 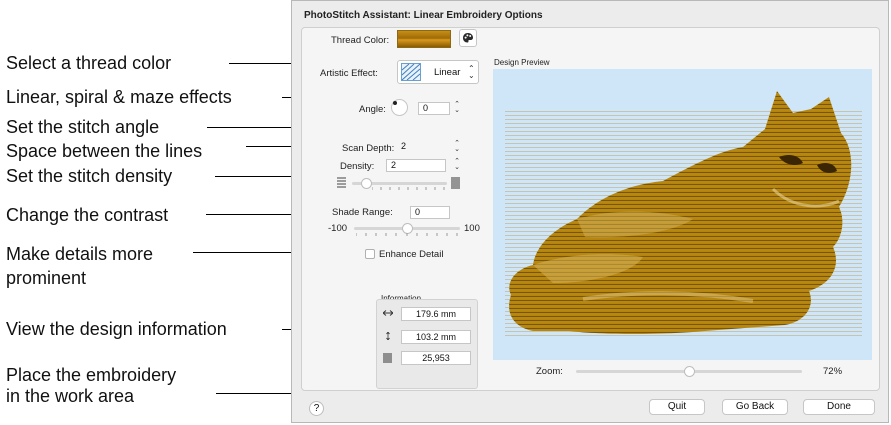 What do you see at coordinates (436, 337) in the screenshot?
I see `info-height-value: 103.2 mm` at bounding box center [436, 337].